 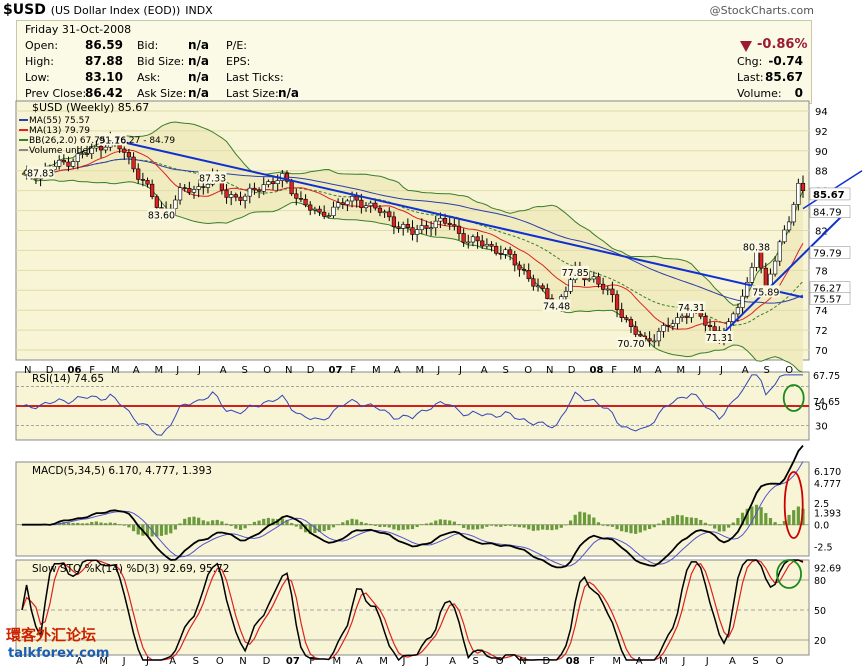 I want to click on price-annotation: 74.48, so click(x=556, y=306).